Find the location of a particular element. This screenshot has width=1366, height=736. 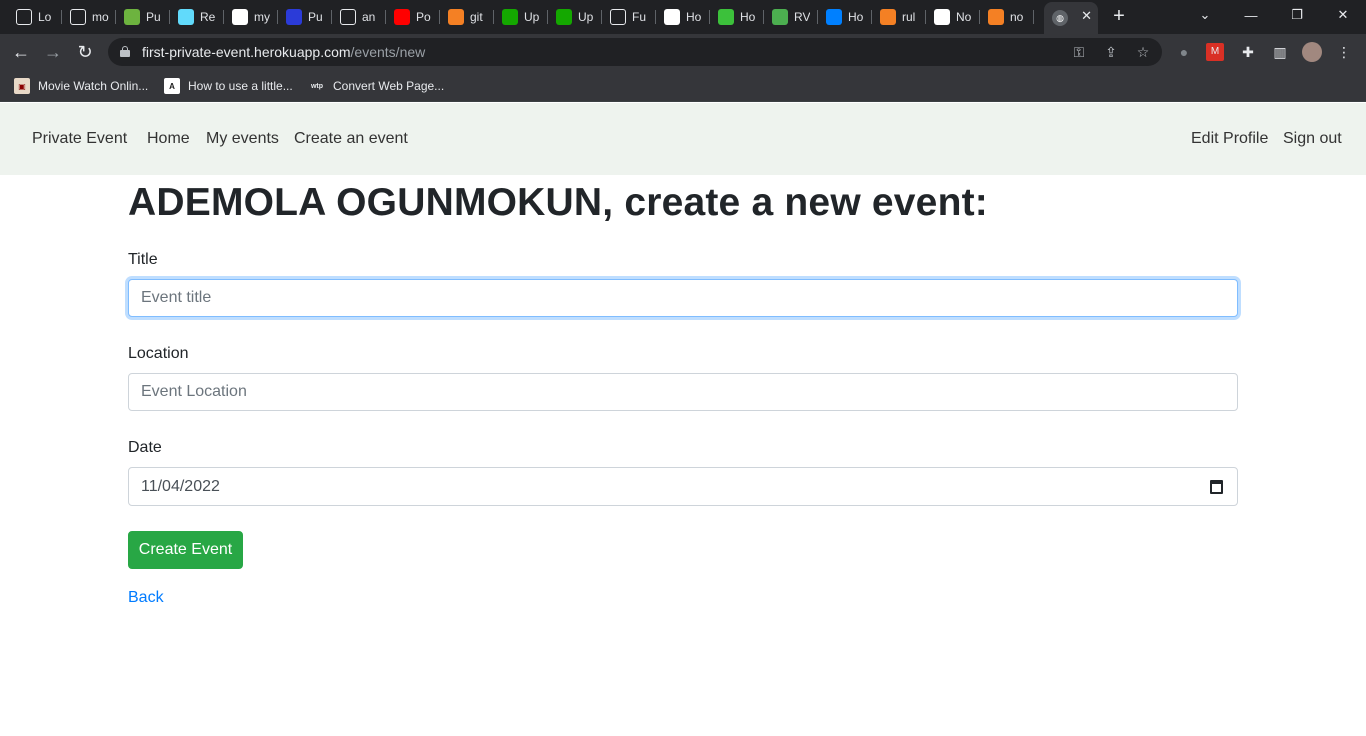

tab-title: an is located at coordinates (369, 17).